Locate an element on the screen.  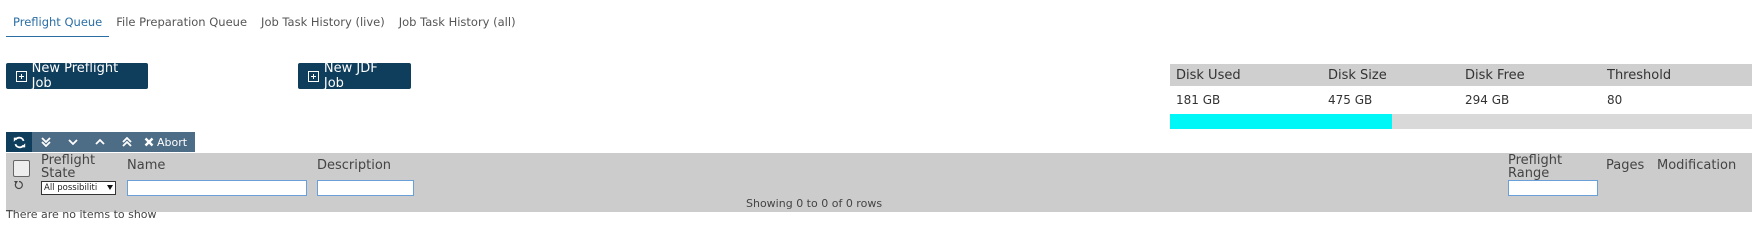
move-to-top-button is located at coordinates (126, 142).